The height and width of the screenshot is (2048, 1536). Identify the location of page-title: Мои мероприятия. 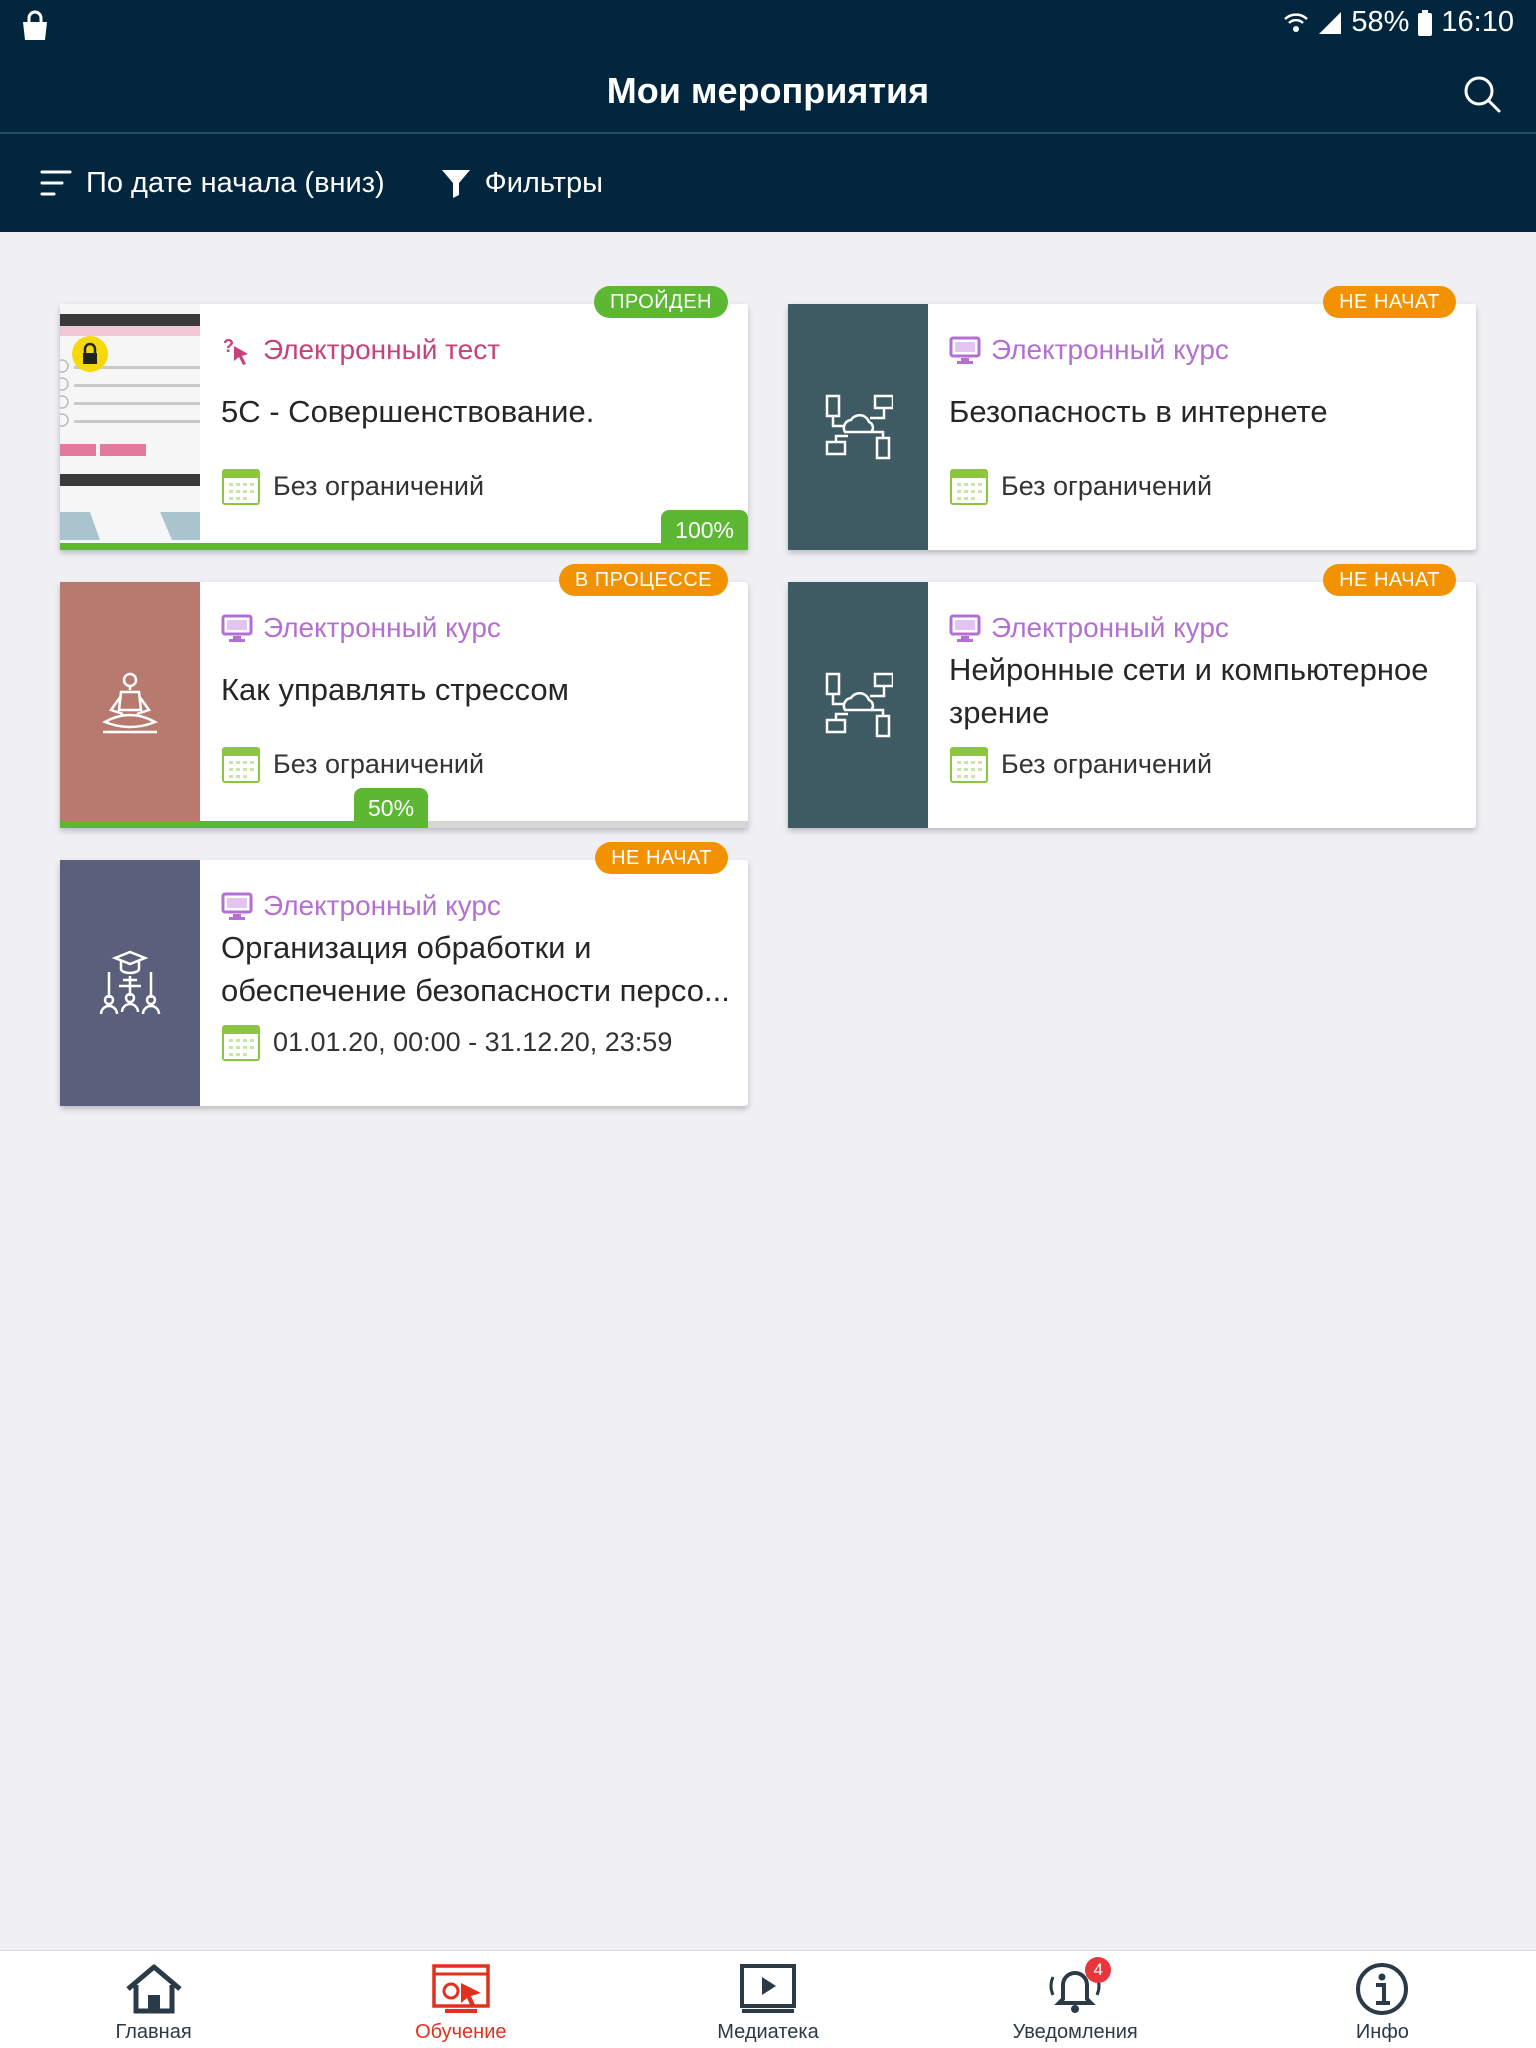
(768, 90).